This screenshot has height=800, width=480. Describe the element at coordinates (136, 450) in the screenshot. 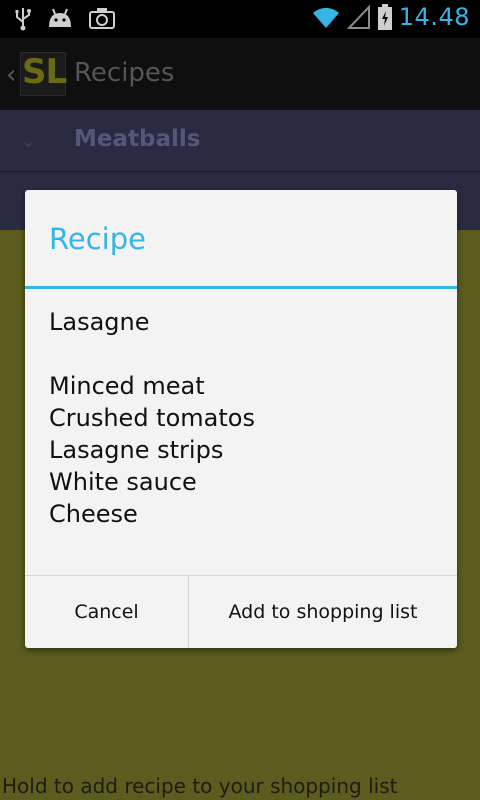

I see `ingredient-item: Lasagne strips` at that location.